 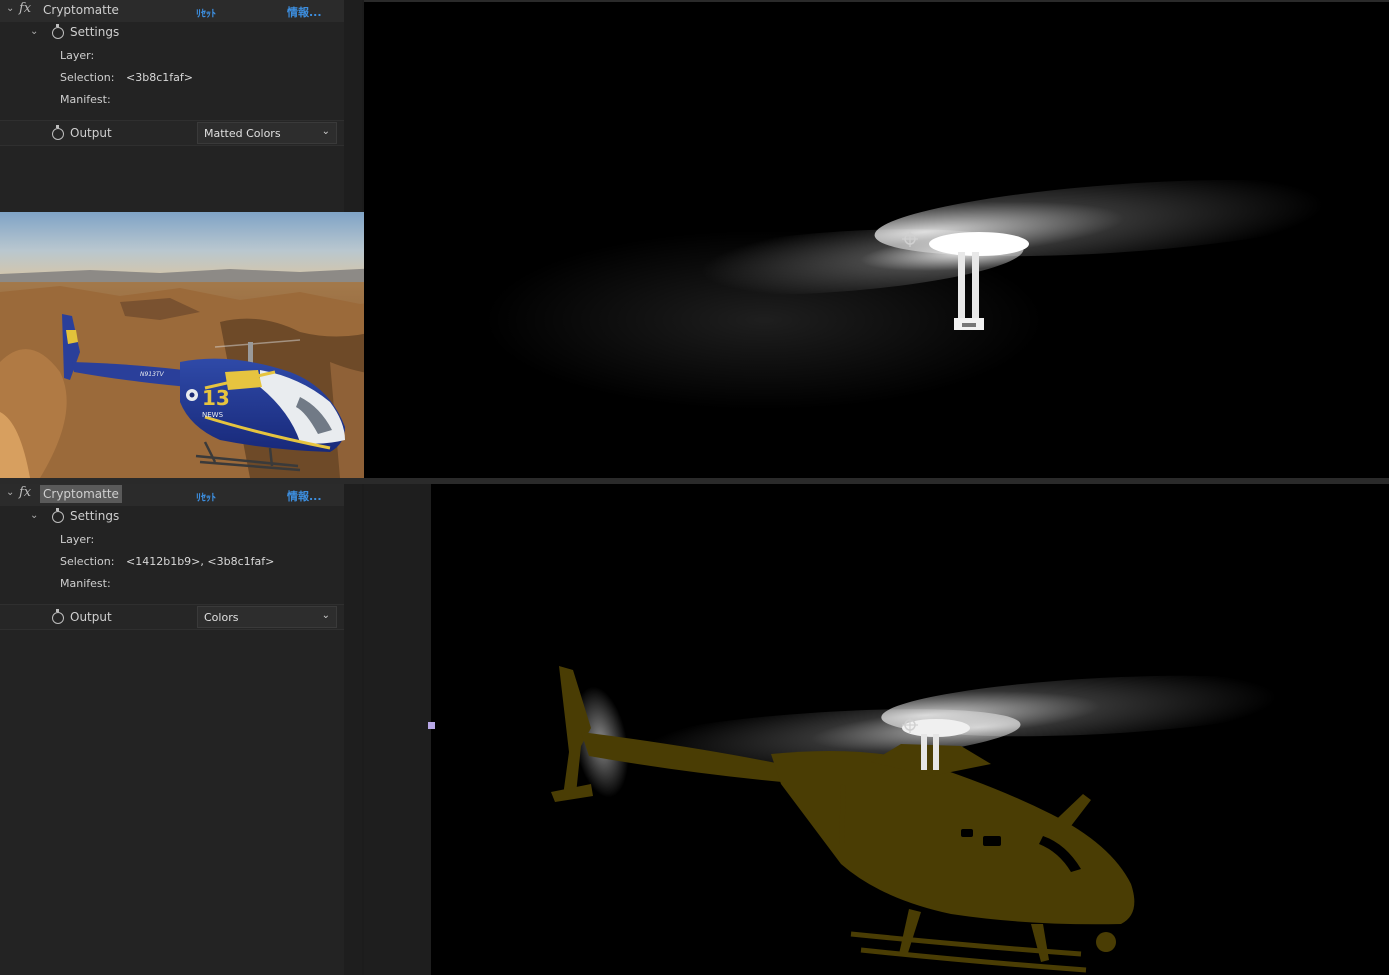 I want to click on output-dropdown: Matted Colors ⌄, so click(x=267, y=133).